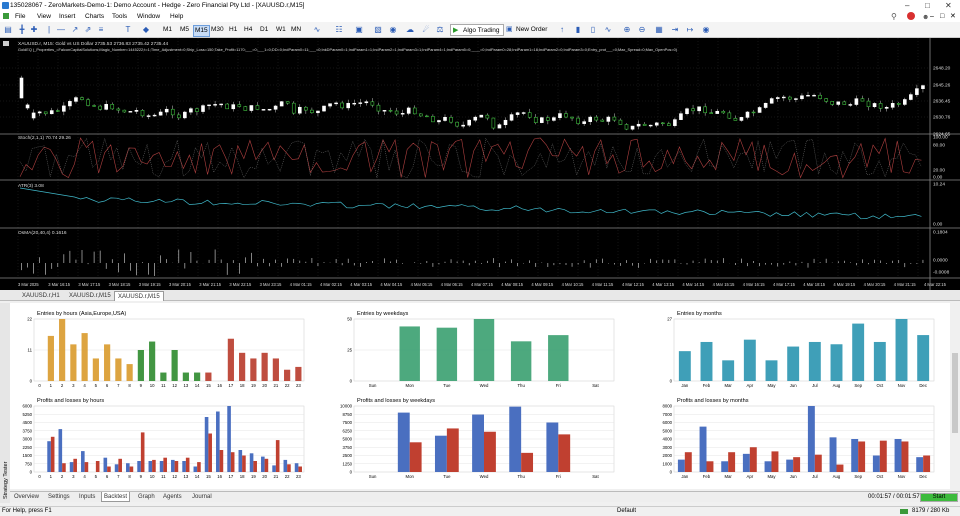  I want to click on vertical-line-icon: |, so click(49, 30).